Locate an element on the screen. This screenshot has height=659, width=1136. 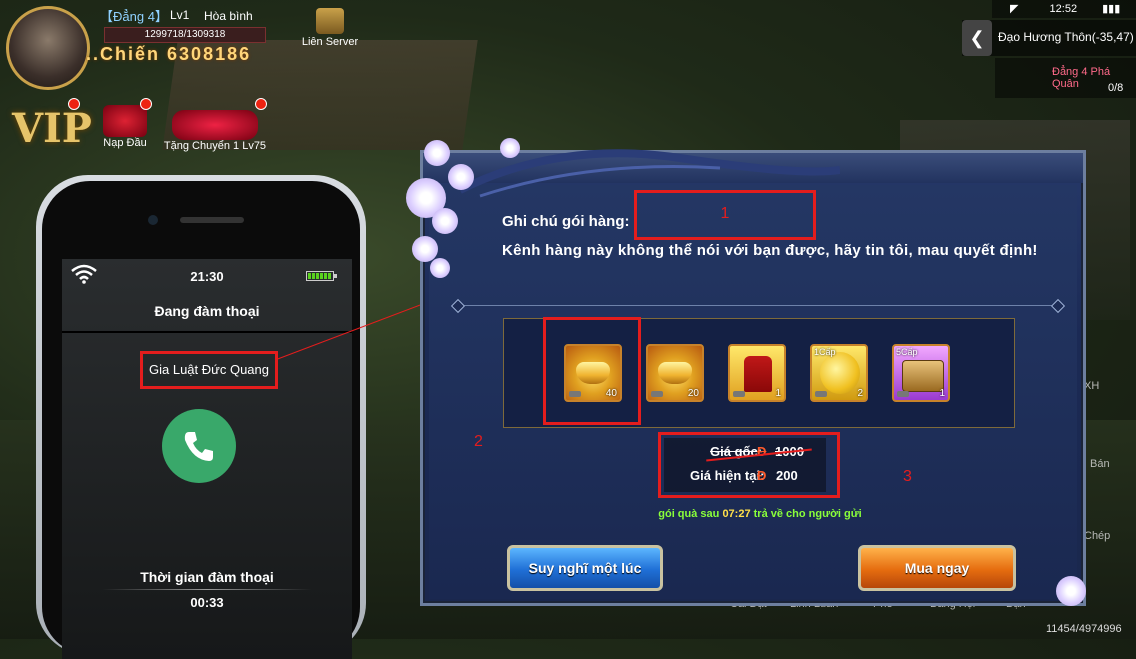
package-item: 5Cấp 1 is located at coordinates (921, 373).